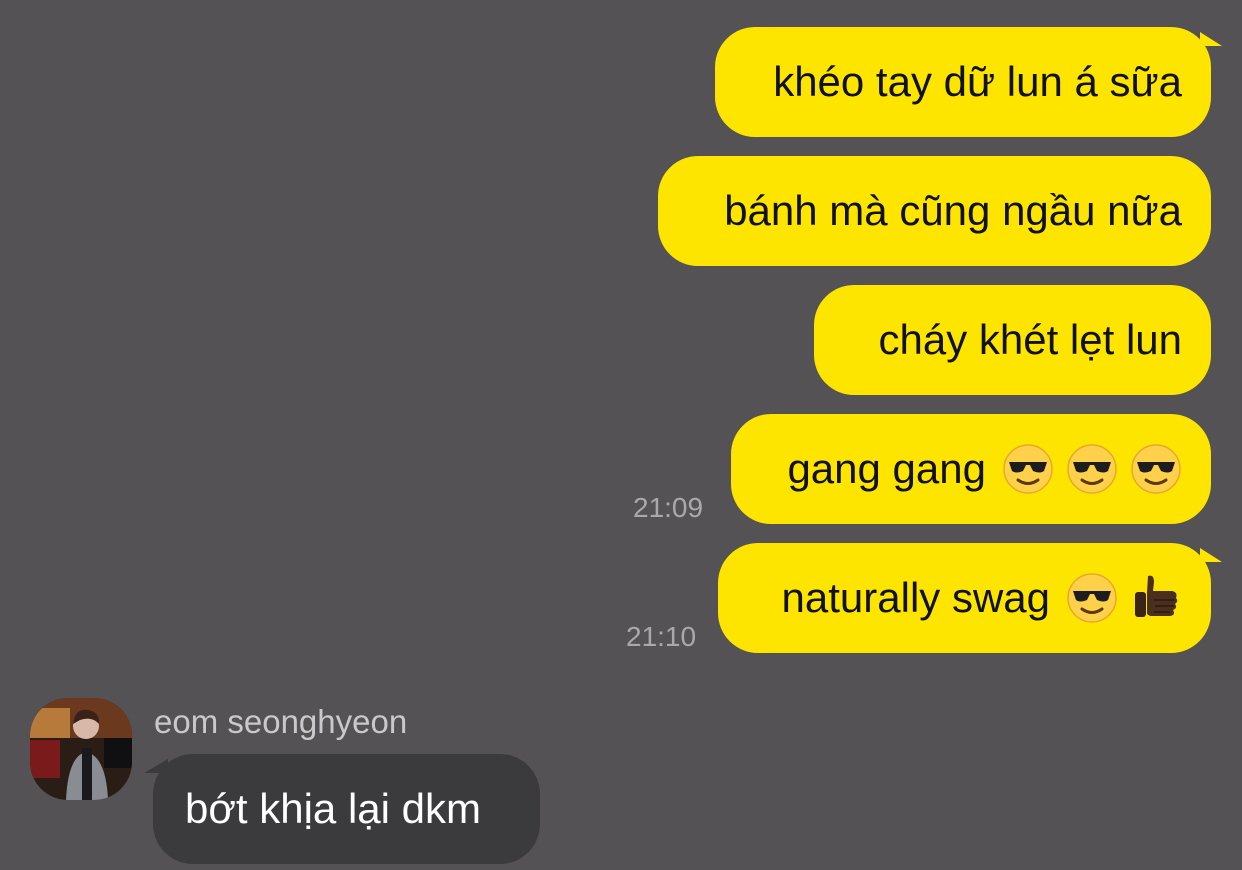 This screenshot has width=1242, height=870. Describe the element at coordinates (281, 721) in the screenshot. I see `sender-name: eom seonghyeon` at that location.